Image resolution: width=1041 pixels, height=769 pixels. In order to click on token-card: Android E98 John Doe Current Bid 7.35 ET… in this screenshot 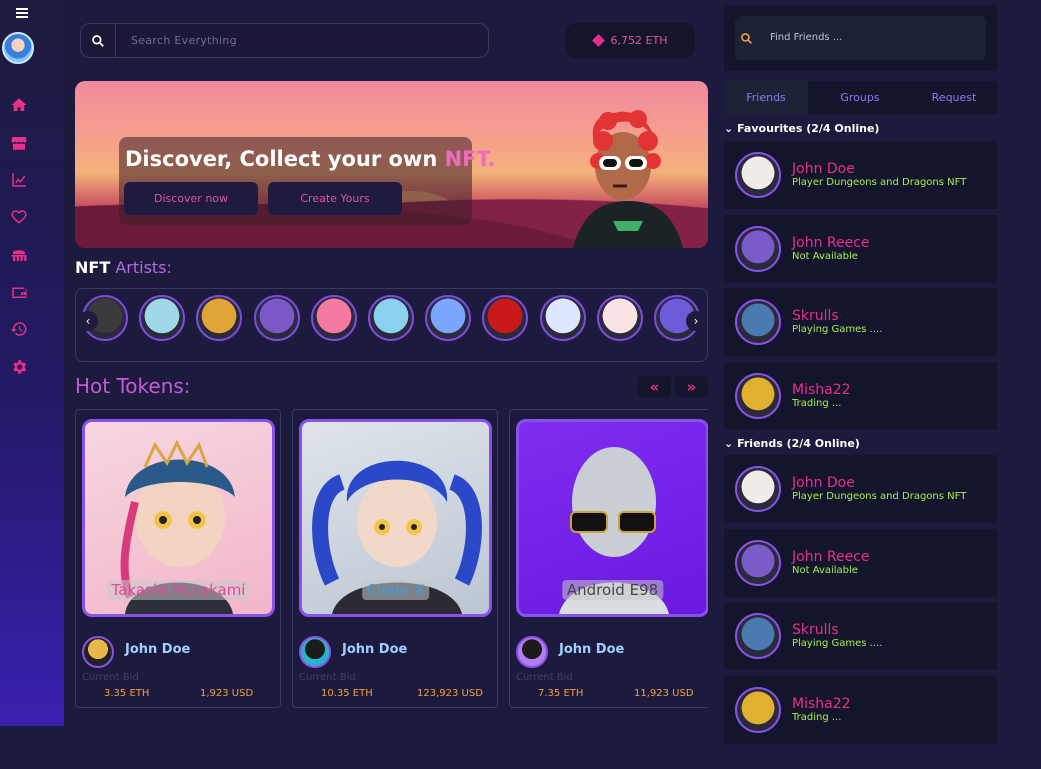, I will do `click(608, 558)`.